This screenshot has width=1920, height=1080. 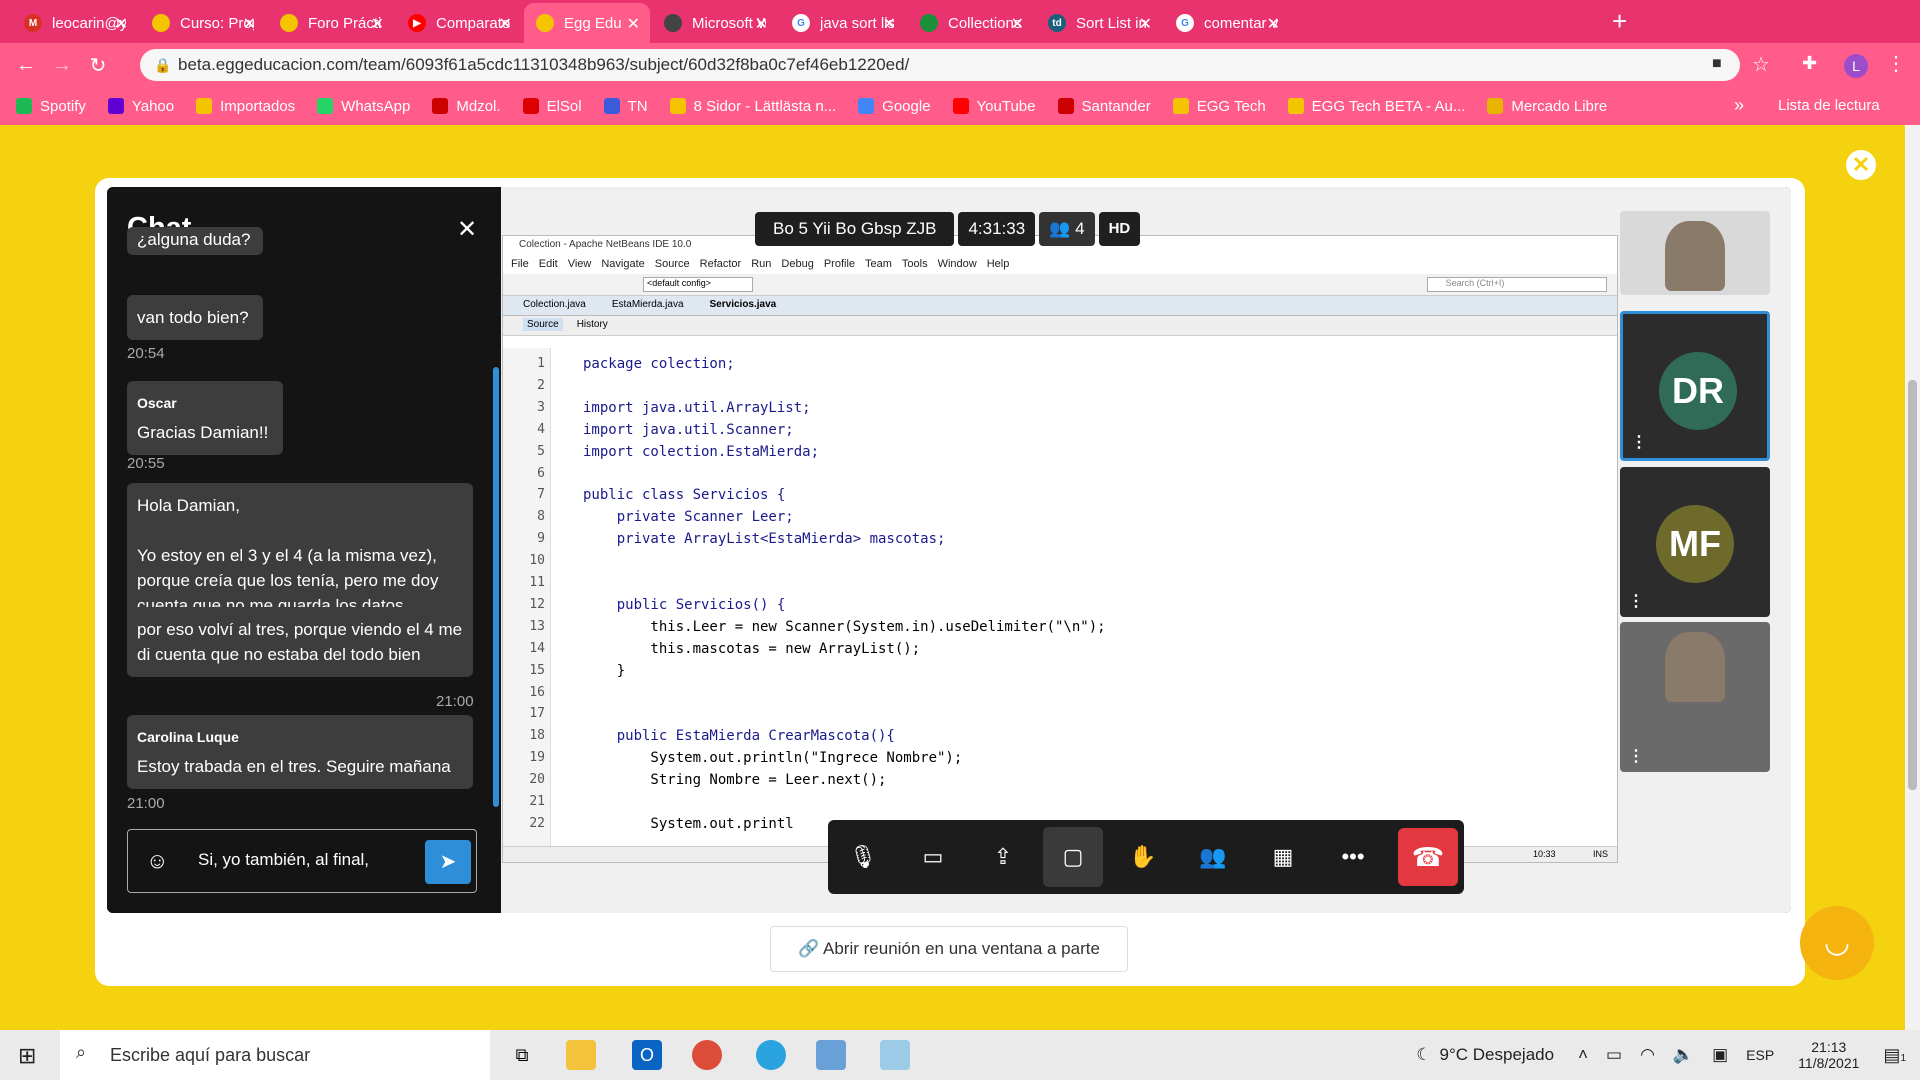 I want to click on ide-menu-item: Debug, so click(x=797, y=264).